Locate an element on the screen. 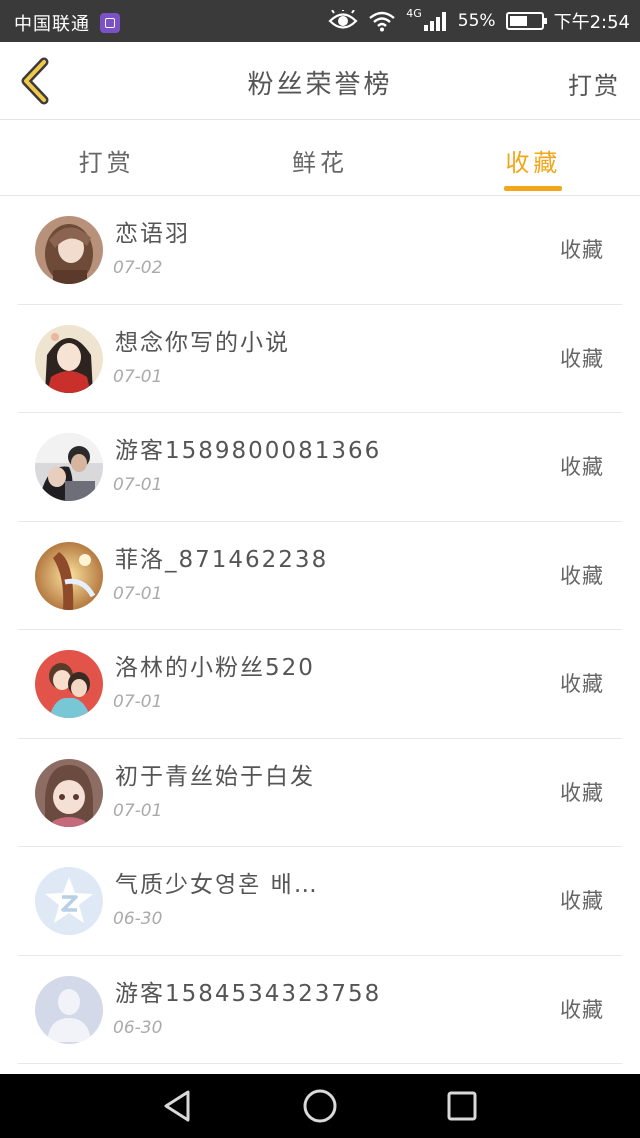 The width and height of the screenshot is (640, 1138). network-type-label: 4G is located at coordinates (414, 13).